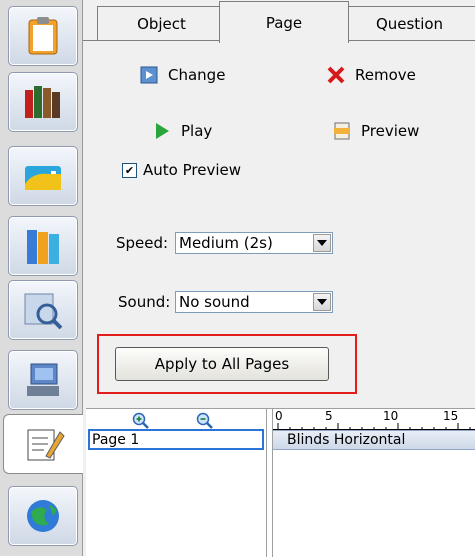 This screenshot has width=475, height=557. What do you see at coordinates (451, 416) in the screenshot?
I see `tick-label: 15` at bounding box center [451, 416].